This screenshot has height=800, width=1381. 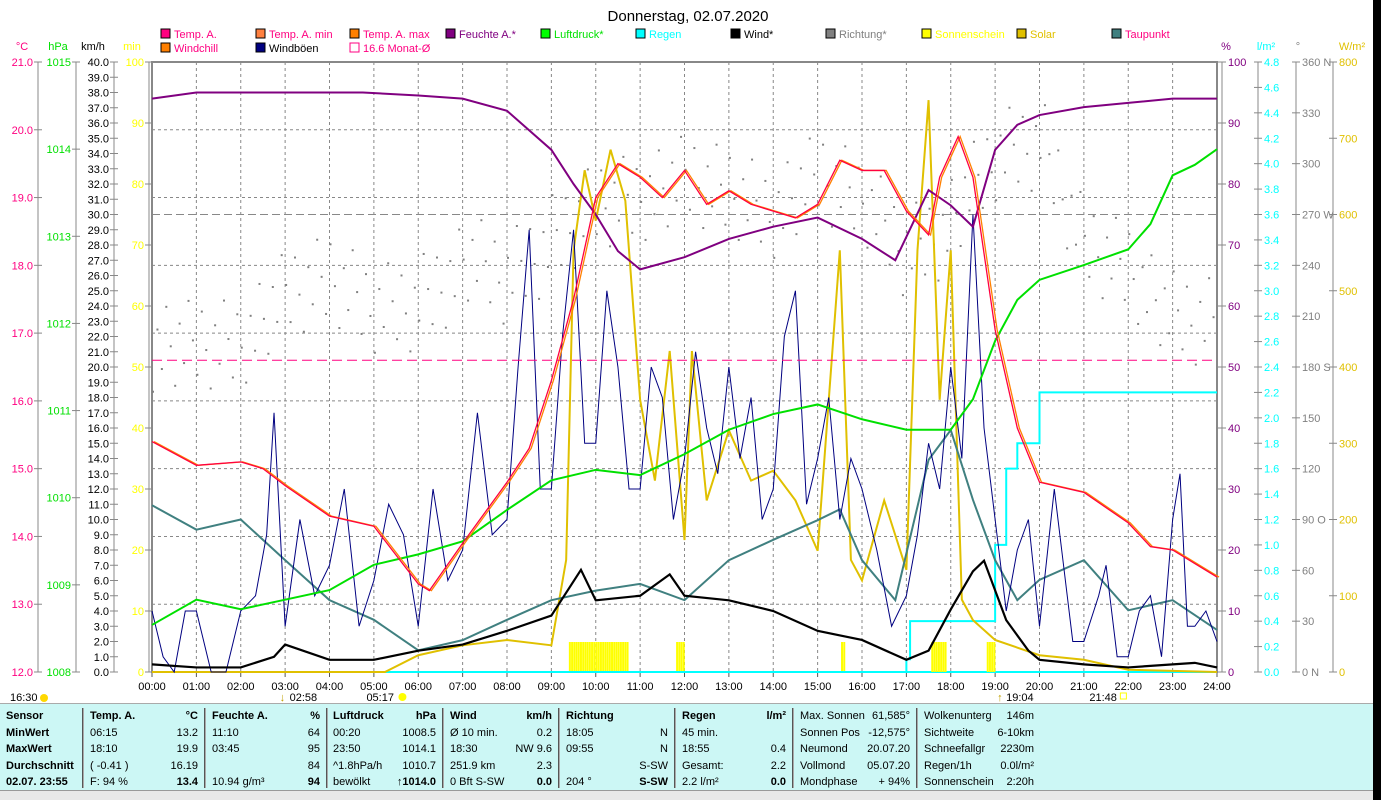 I want to click on sun-label: Mondphase, so click(x=829, y=782).